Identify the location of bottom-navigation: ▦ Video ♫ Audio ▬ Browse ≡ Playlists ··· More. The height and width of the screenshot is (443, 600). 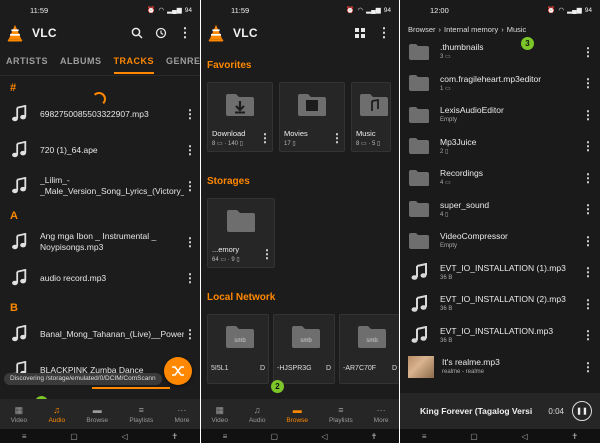
(300, 414).